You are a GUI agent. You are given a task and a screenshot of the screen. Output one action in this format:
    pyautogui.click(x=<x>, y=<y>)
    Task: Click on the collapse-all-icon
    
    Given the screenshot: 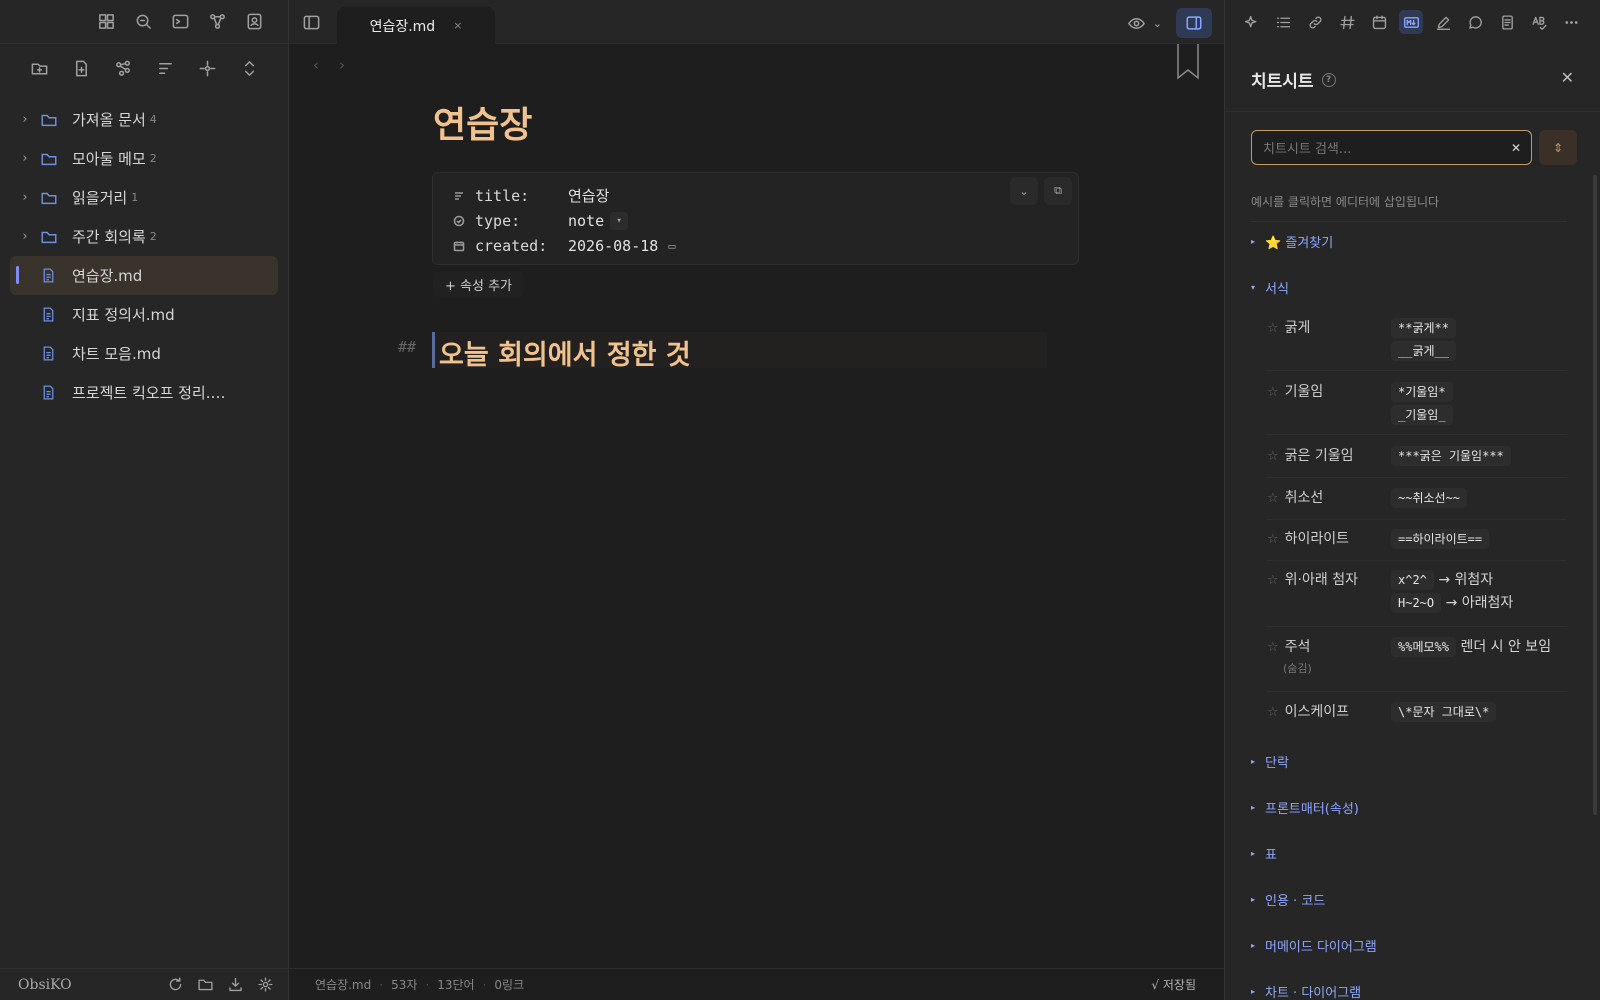 What is the action you would take?
    pyautogui.click(x=249, y=68)
    